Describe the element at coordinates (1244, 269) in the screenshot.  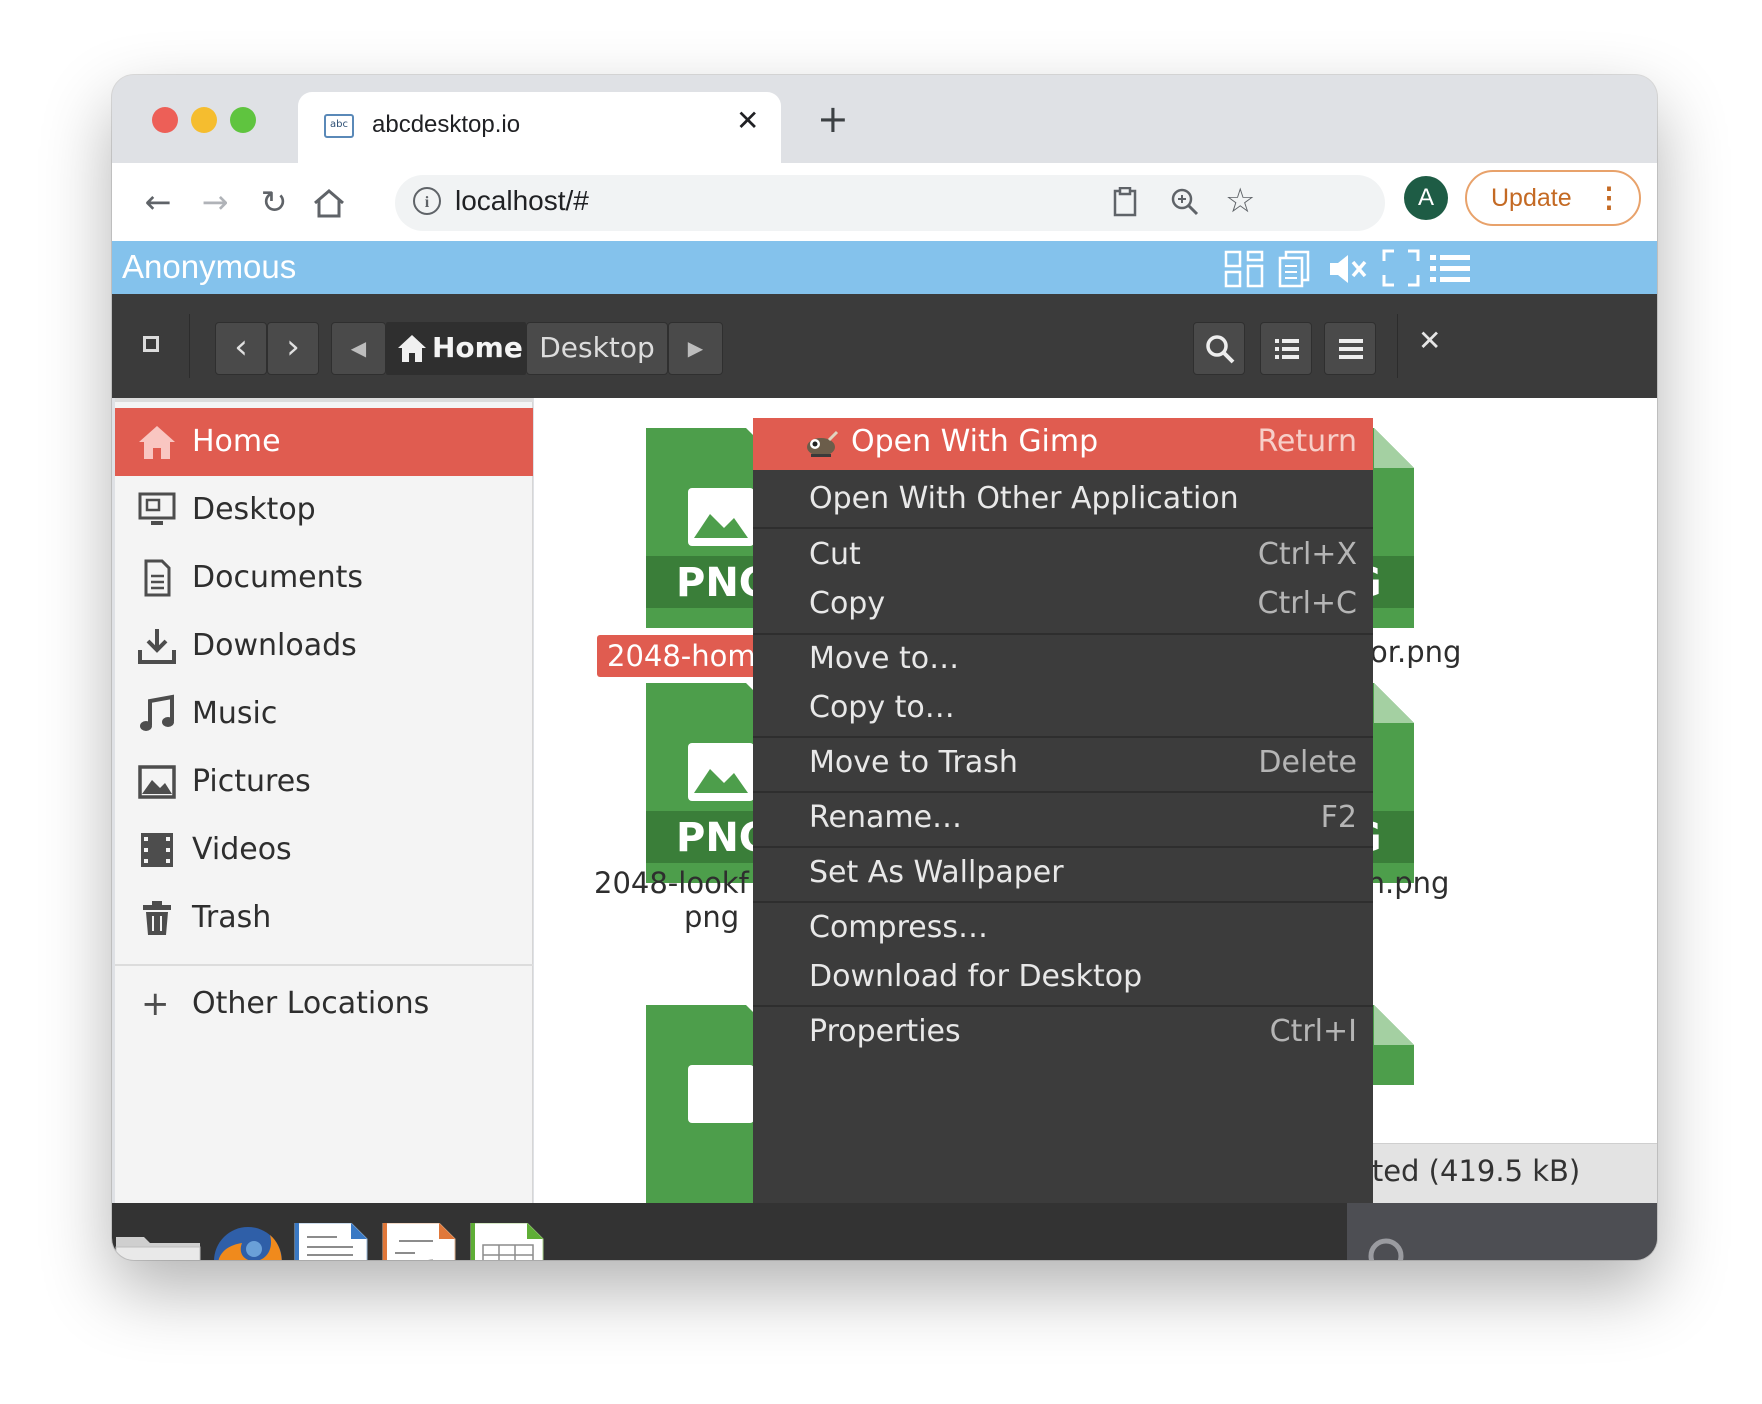
I see `apps-grid-icon` at that location.